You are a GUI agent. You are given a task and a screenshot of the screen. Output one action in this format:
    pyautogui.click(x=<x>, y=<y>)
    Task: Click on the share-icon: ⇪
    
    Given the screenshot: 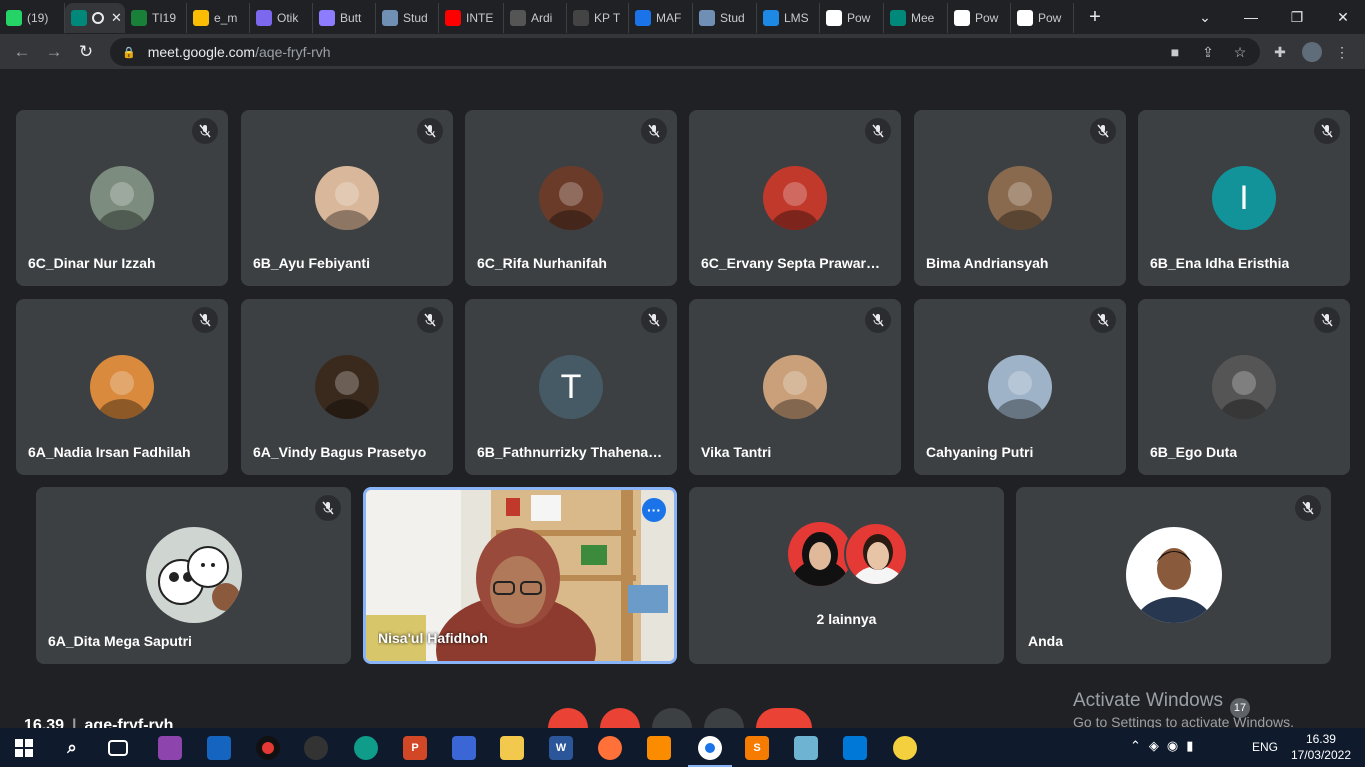 What is the action you would take?
    pyautogui.click(x=1208, y=52)
    